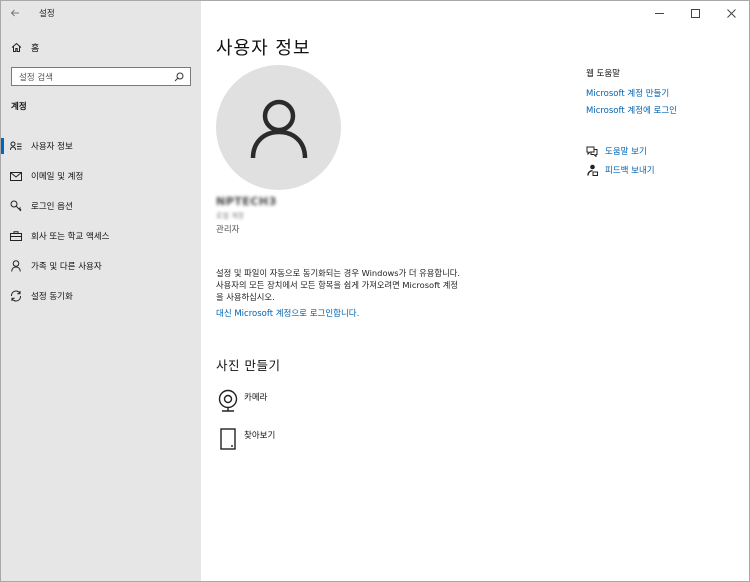 This screenshot has width=750, height=582. What do you see at coordinates (592, 151) in the screenshot?
I see `help-chat-icon` at bounding box center [592, 151].